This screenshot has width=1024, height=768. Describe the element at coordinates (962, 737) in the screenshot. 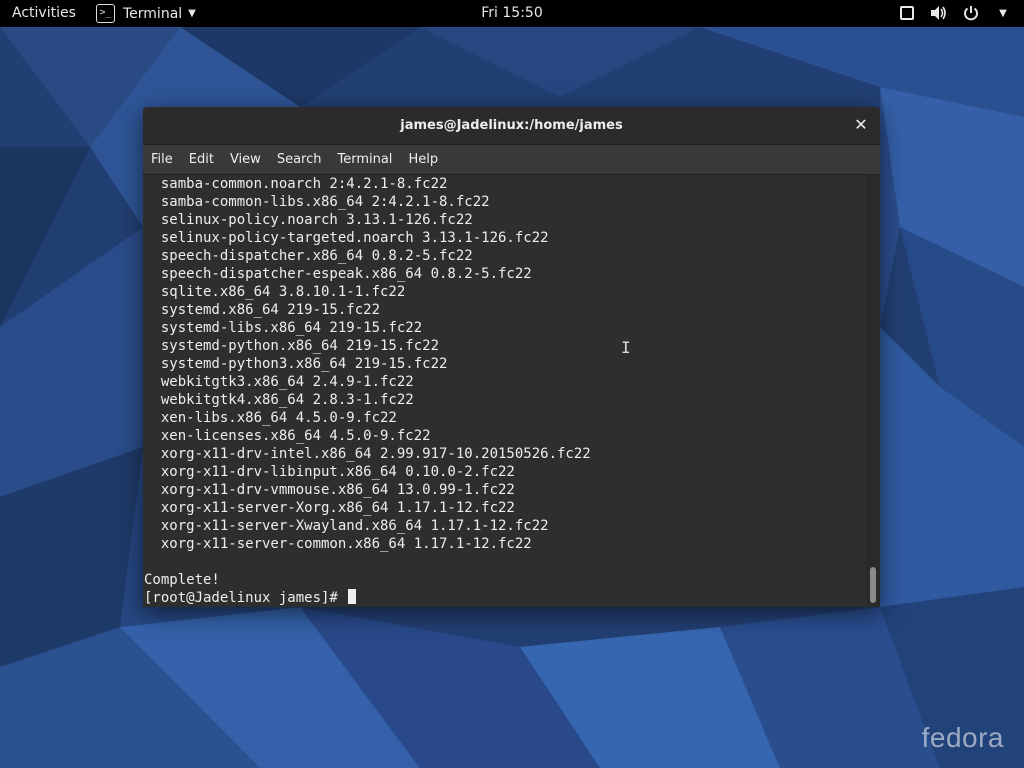

I see `fedora-logo: fedora` at that location.